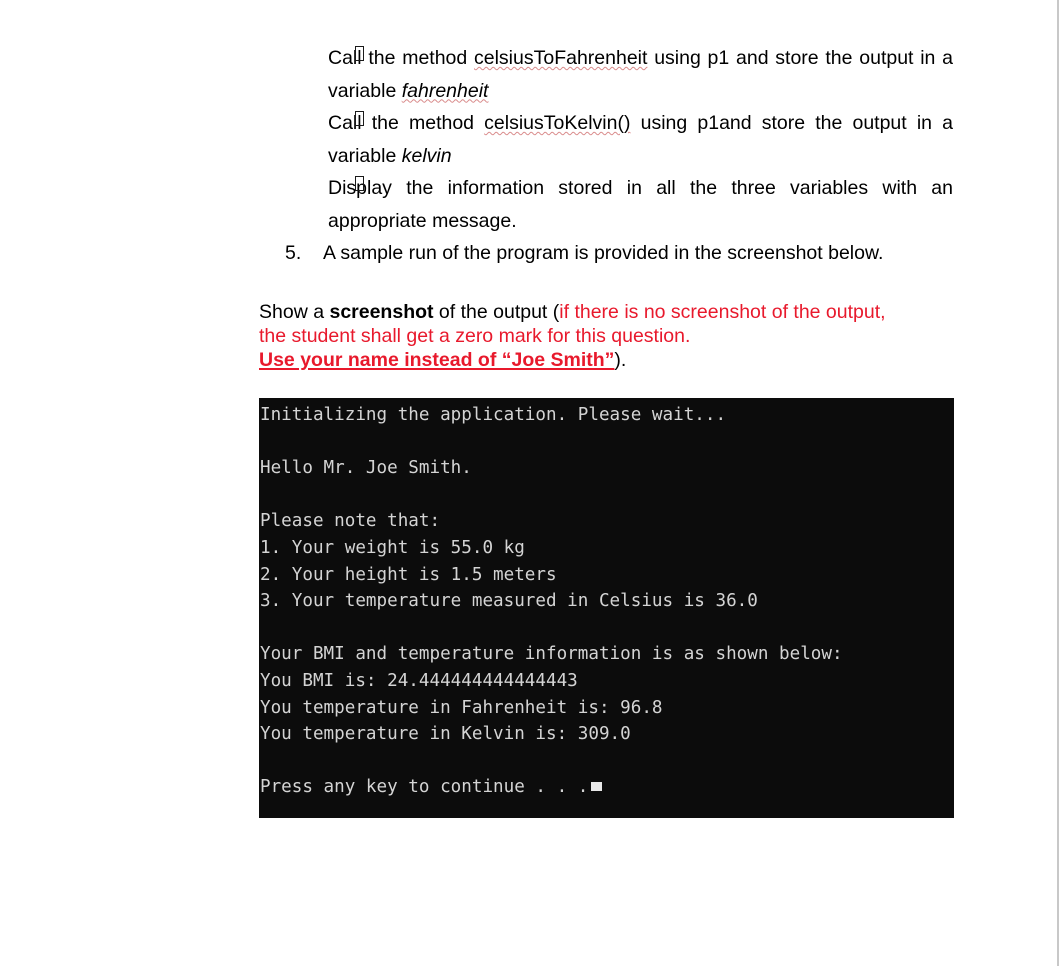 Image resolution: width=1064 pixels, height=966 pixels. I want to click on instruction-prefix: Show a, so click(294, 311).